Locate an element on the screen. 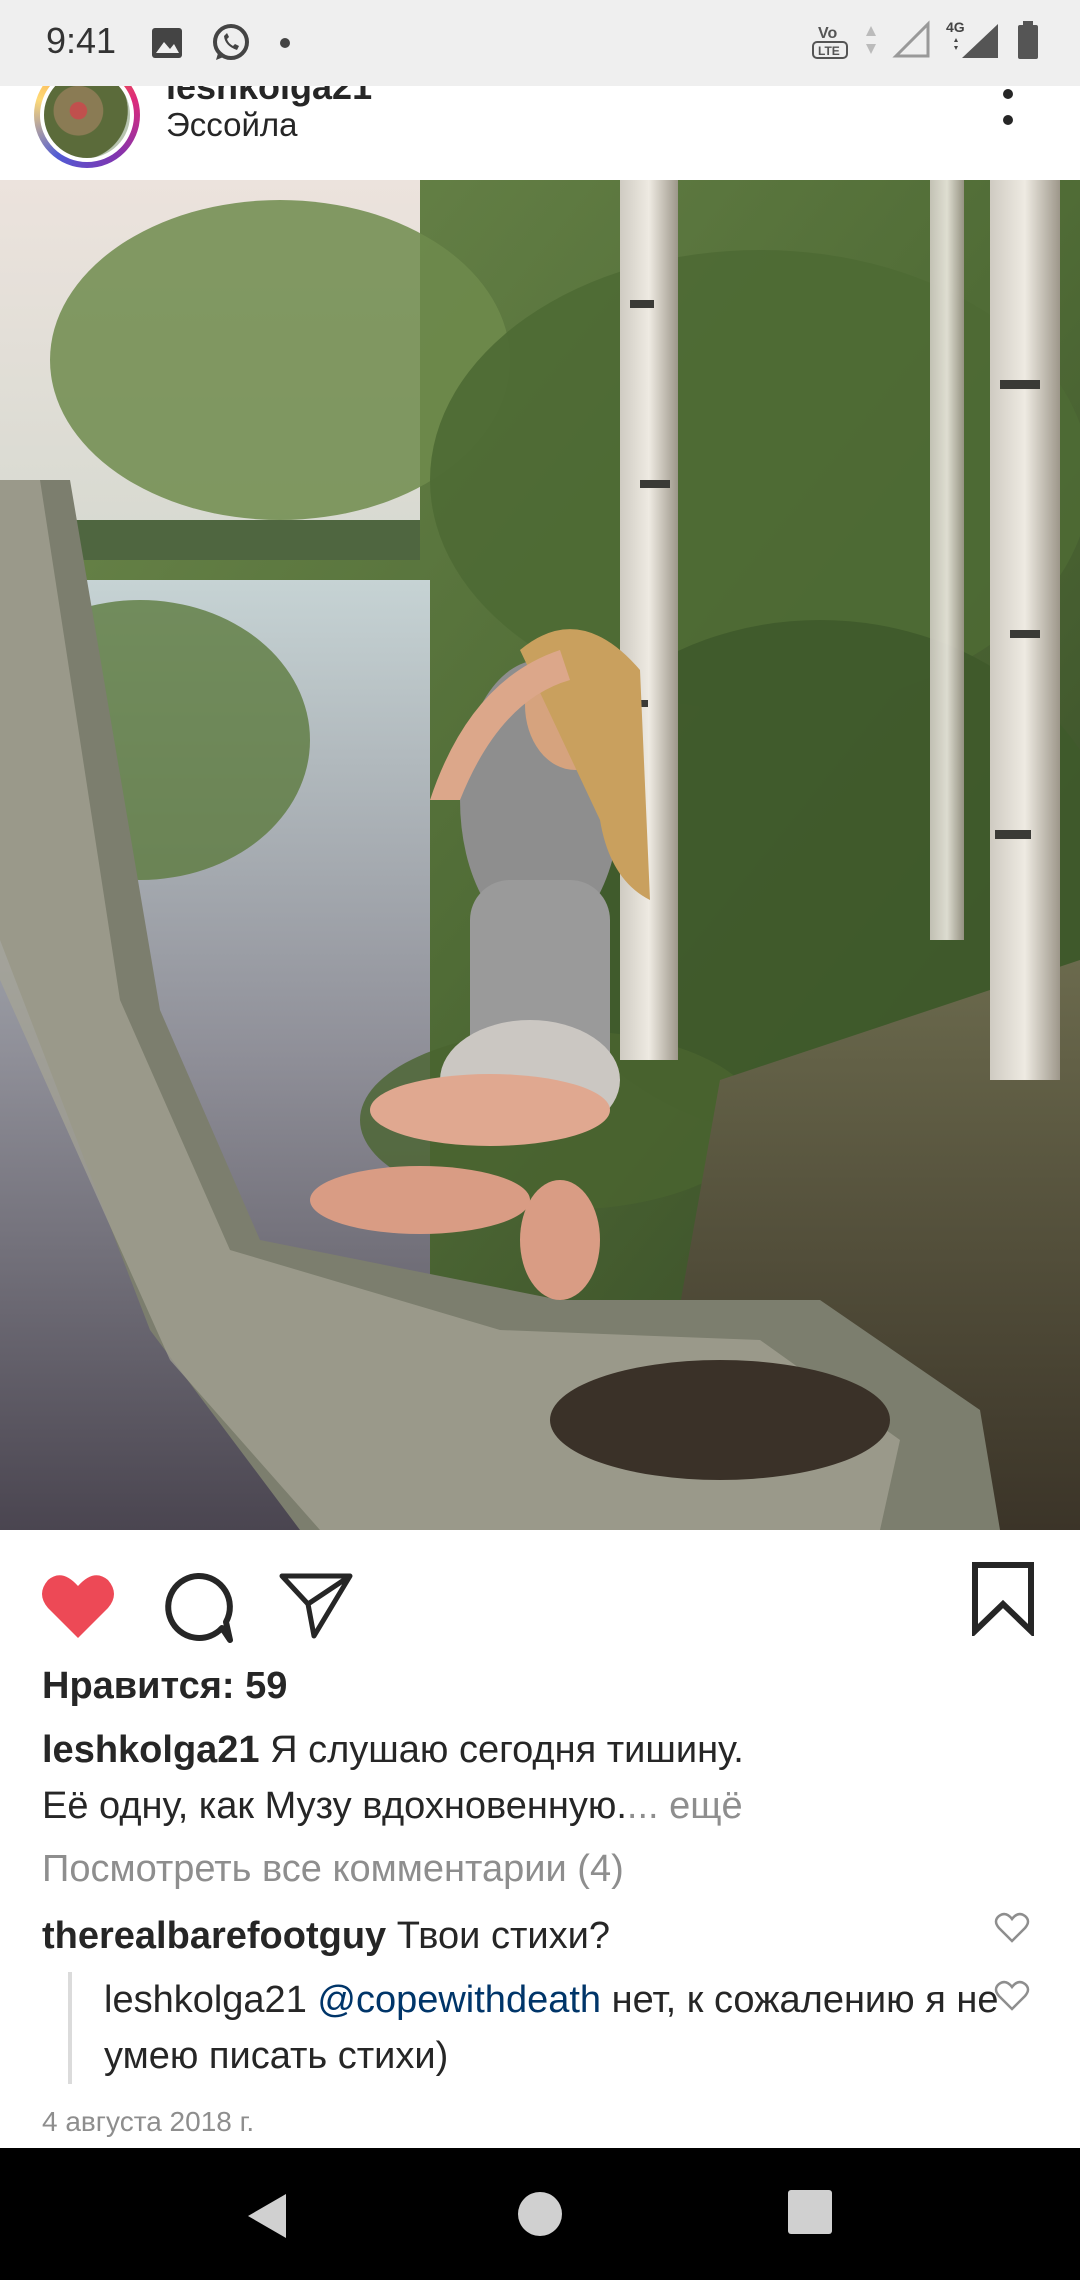 This screenshot has width=1080, height=2280. volte-icon: Vo LTE is located at coordinates (830, 42).